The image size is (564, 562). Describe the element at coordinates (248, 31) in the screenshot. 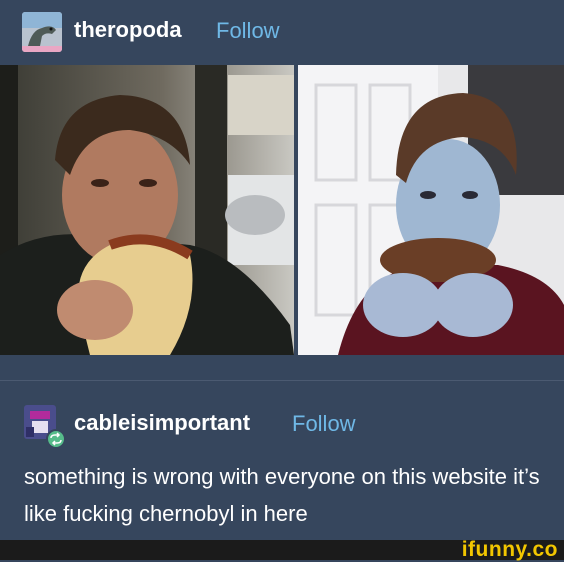

I see `follow-button: Follow` at that location.